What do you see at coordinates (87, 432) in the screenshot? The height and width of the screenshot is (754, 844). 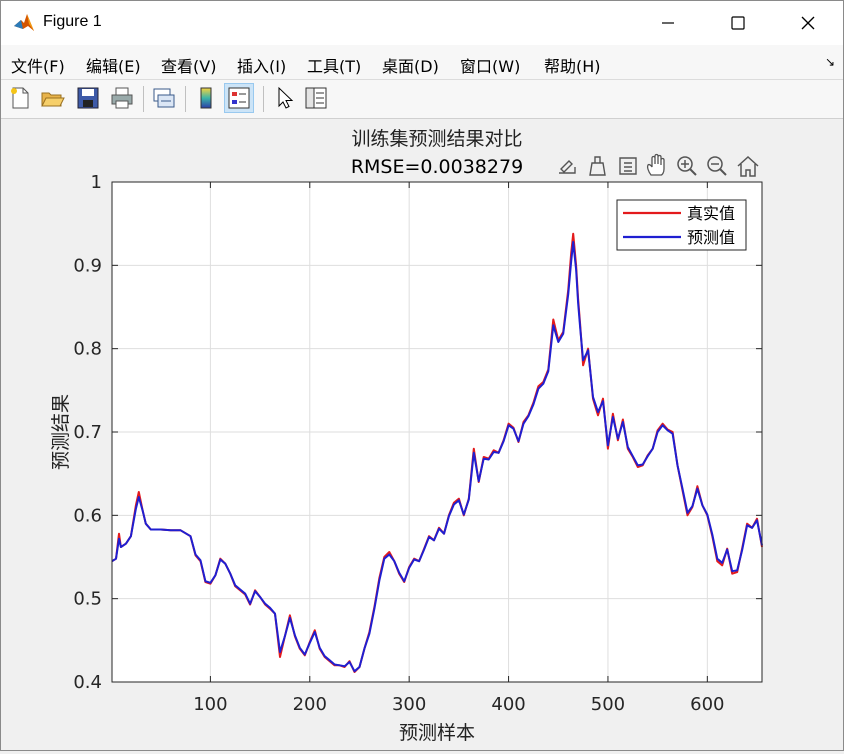 I see `y-tick-label: 0.7` at bounding box center [87, 432].